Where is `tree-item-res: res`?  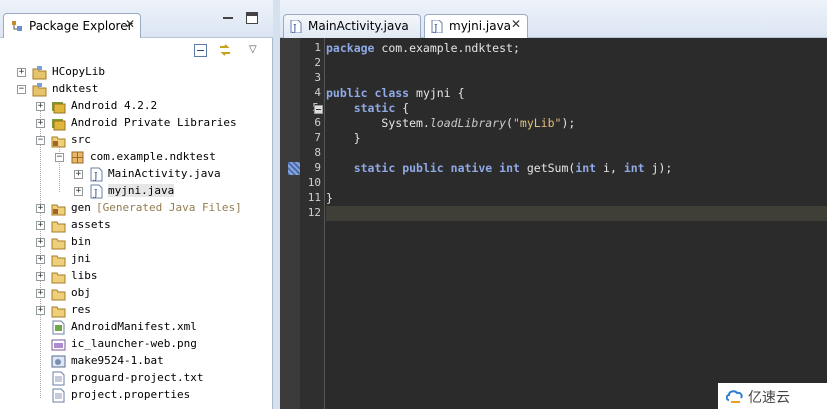 tree-item-res: res is located at coordinates (136, 310).